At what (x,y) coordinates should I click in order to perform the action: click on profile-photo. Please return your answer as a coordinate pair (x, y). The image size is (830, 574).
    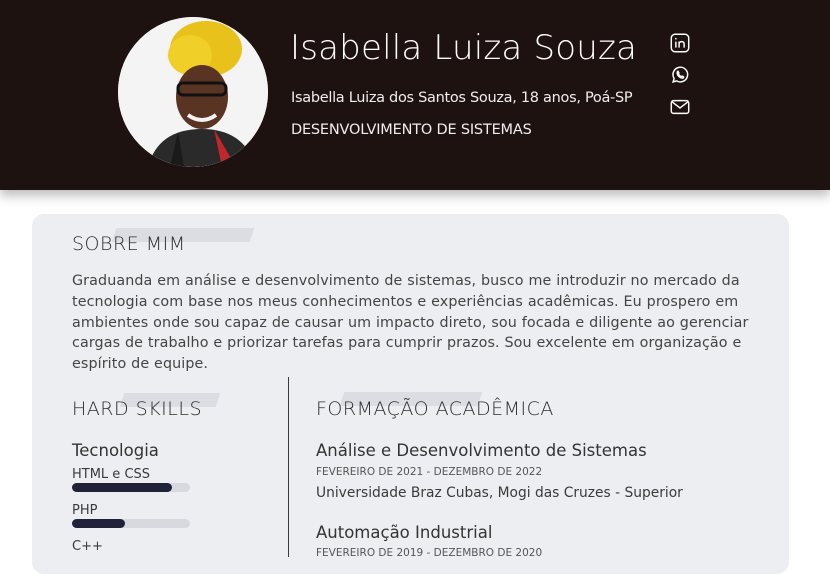
    Looking at the image, I should click on (193, 92).